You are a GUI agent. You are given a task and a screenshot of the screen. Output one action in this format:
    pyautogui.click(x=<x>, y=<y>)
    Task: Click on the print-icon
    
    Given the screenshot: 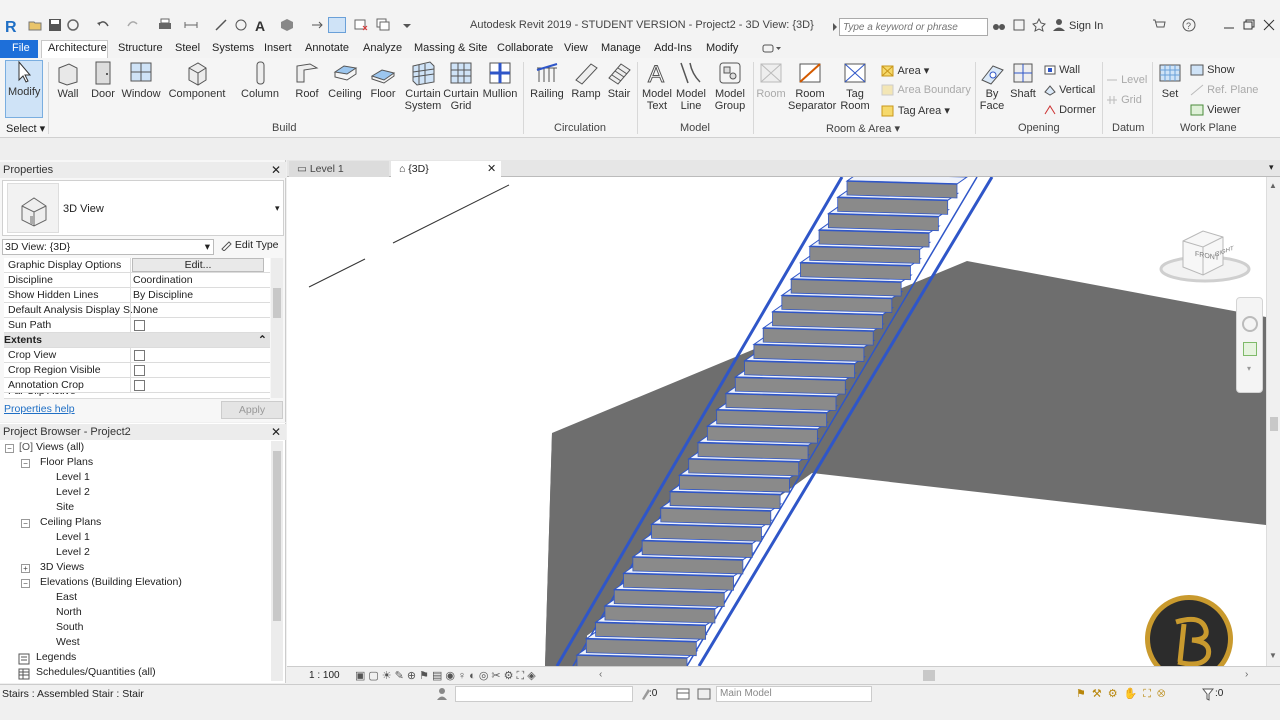 What is the action you would take?
    pyautogui.click(x=165, y=25)
    